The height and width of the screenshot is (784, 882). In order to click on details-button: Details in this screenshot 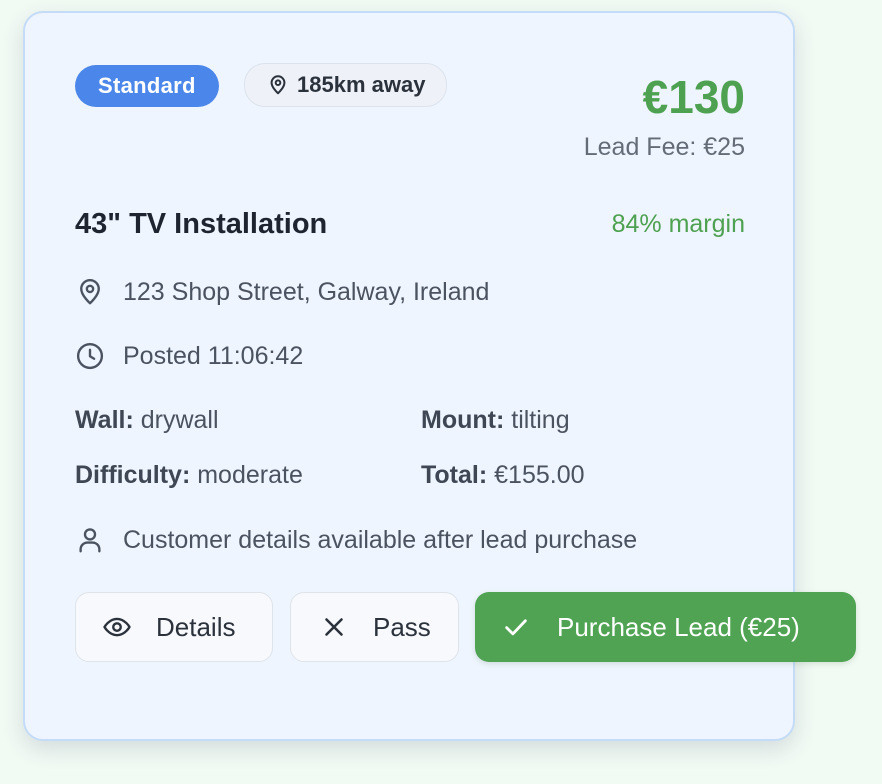, I will do `click(174, 627)`.